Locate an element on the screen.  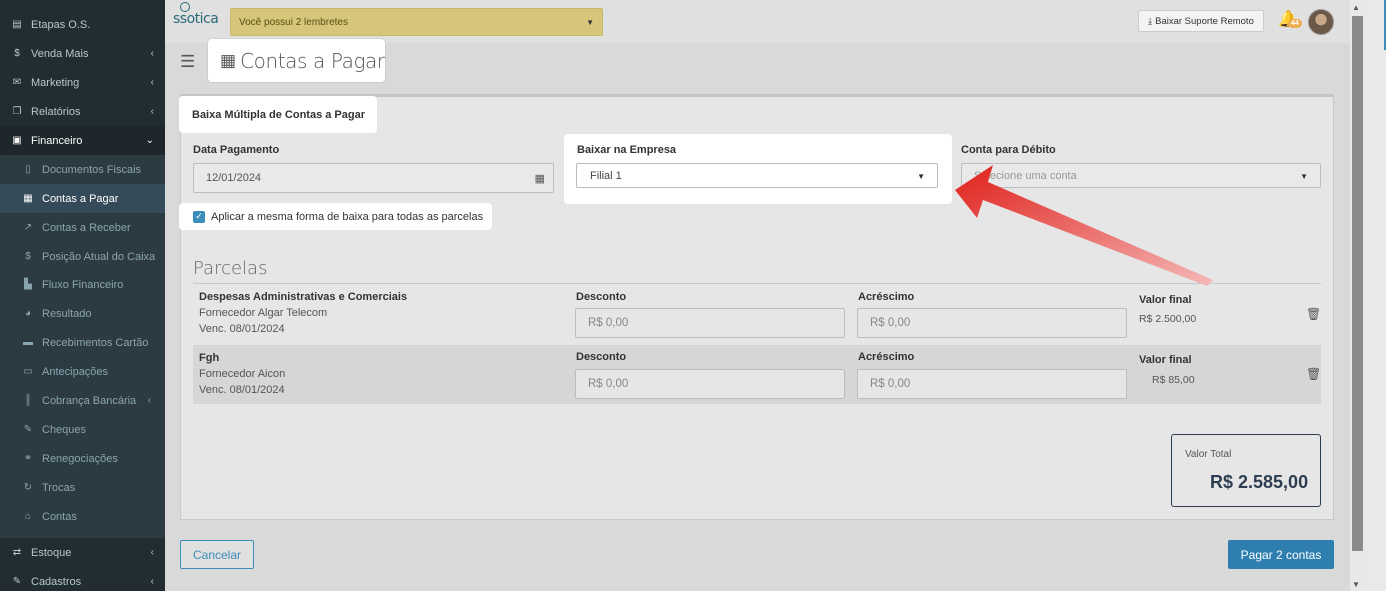
window-right-edge is located at coordinates (1376, 295).